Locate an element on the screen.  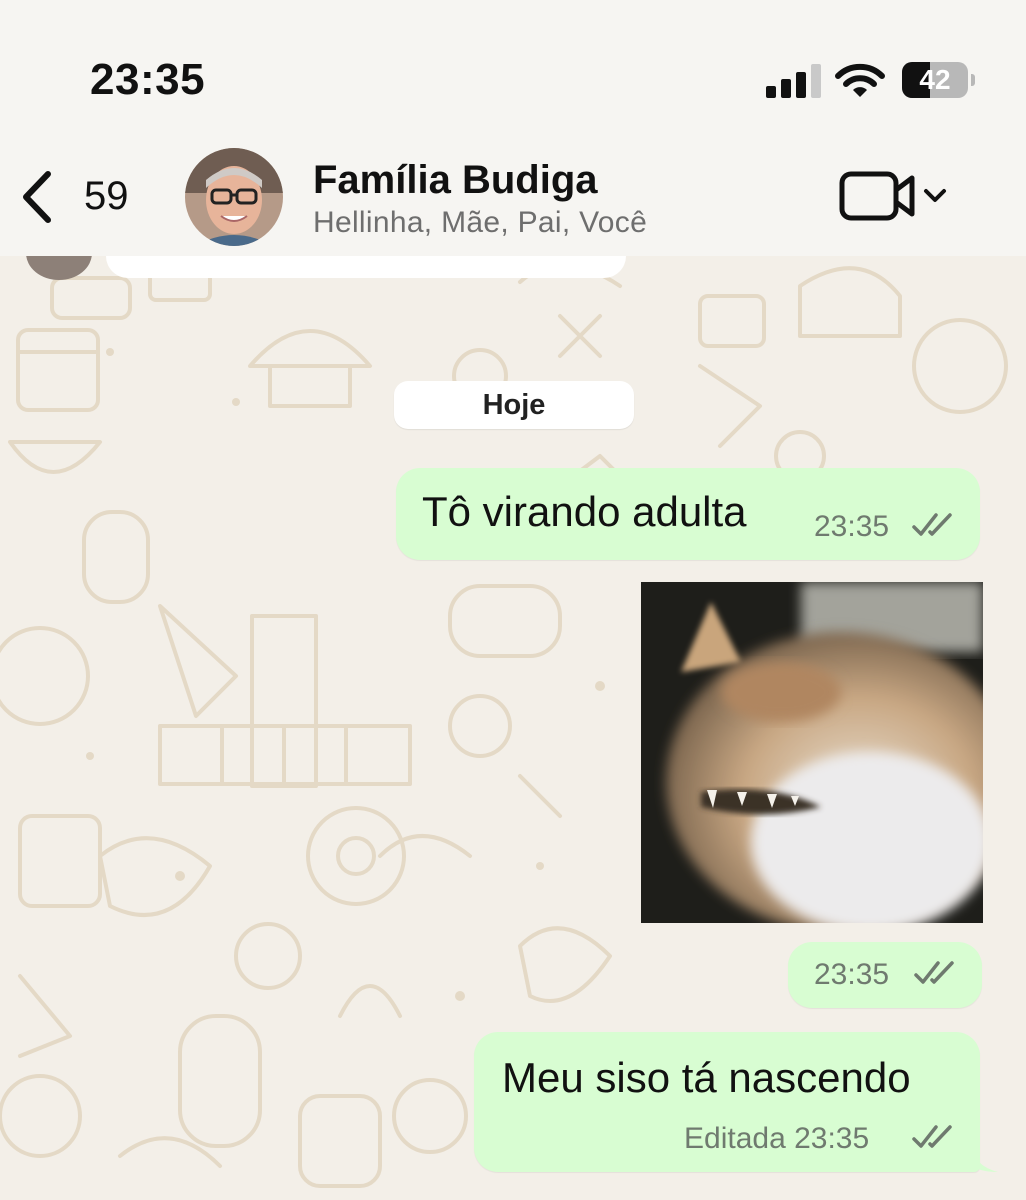
cellular-signal-icon is located at coordinates (794, 81).